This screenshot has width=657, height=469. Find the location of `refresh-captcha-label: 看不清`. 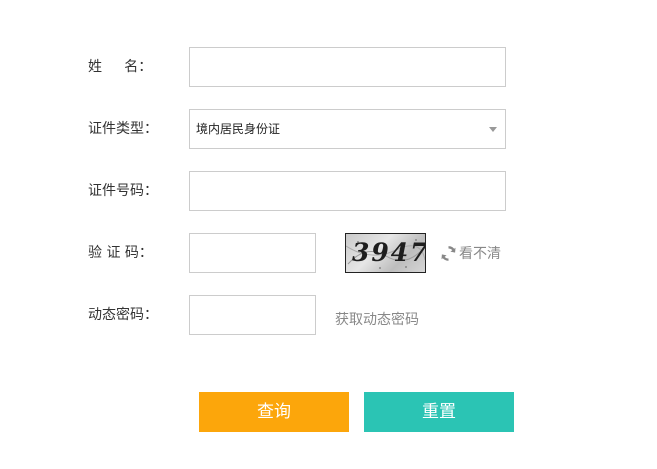

refresh-captcha-label: 看不清 is located at coordinates (480, 254).